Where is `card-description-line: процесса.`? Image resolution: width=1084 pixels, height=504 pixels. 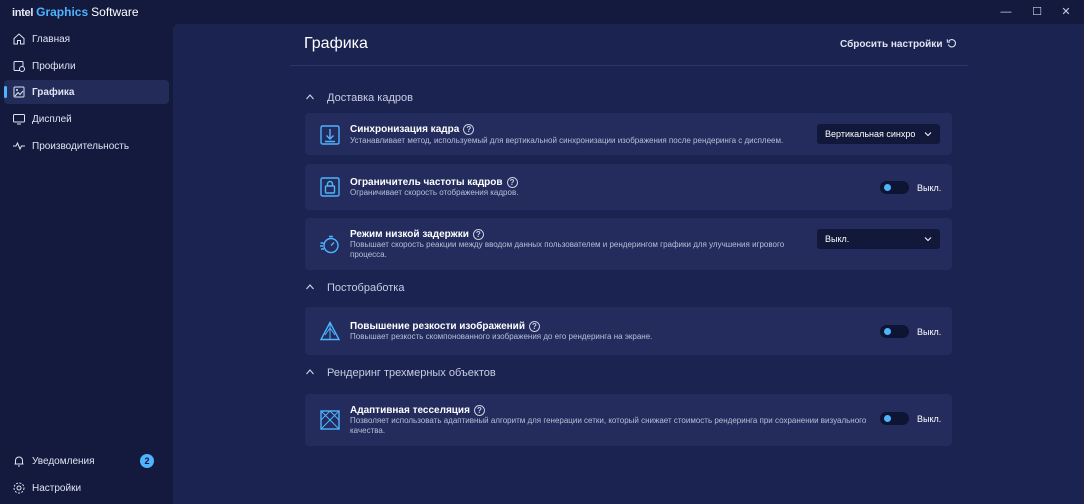
card-description-line: процесса. is located at coordinates (368, 254).